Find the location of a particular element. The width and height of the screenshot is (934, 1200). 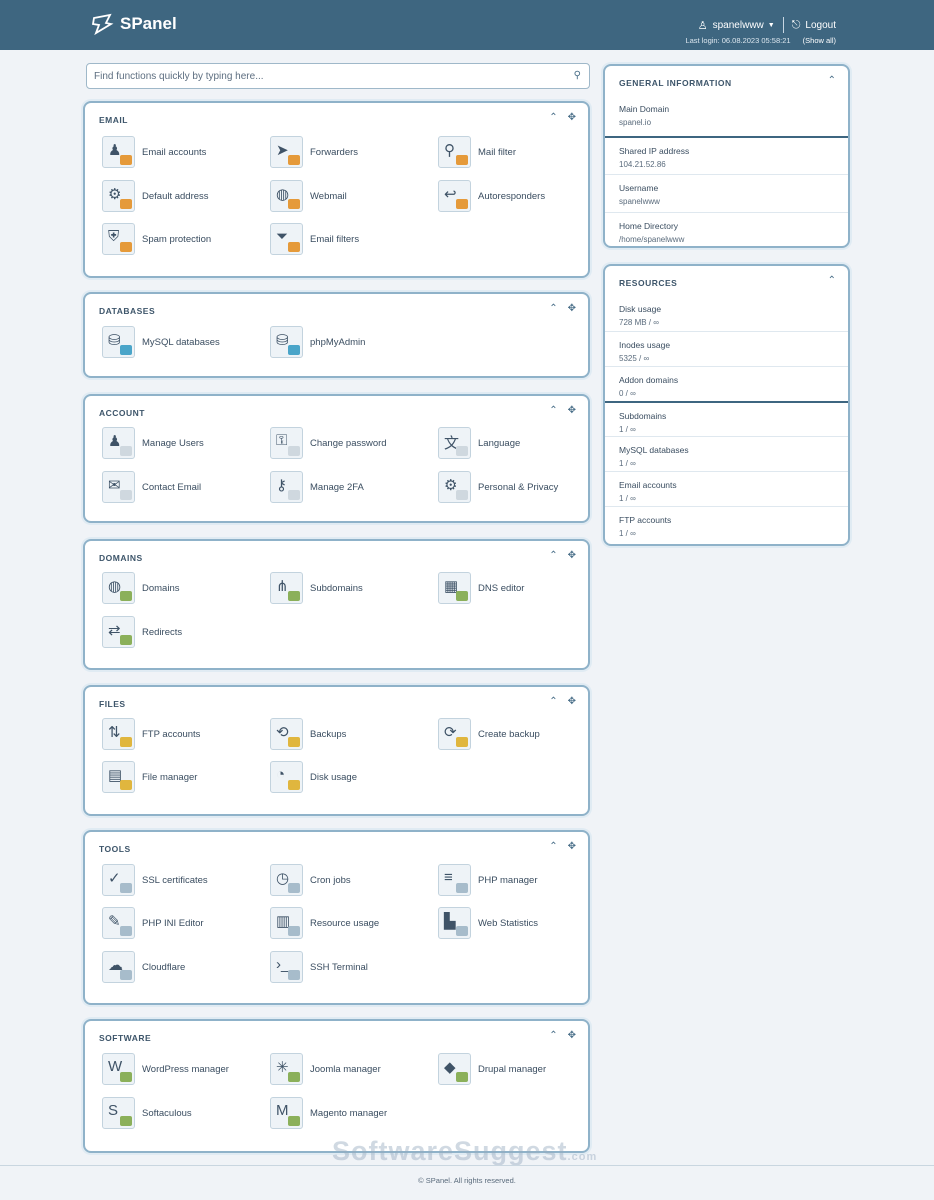

tile-label: Softaculous is located at coordinates (167, 1113).